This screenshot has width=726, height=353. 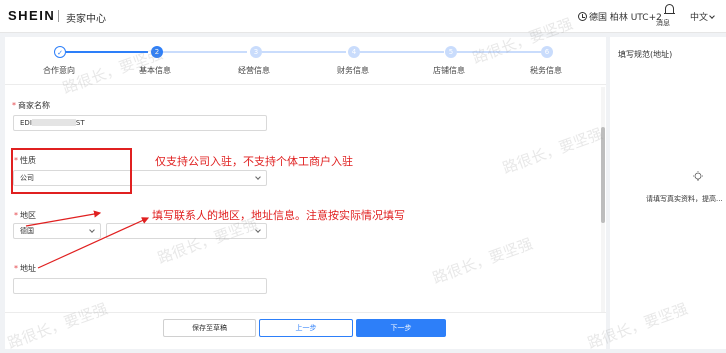 What do you see at coordinates (669, 9) in the screenshot?
I see `bell-icon` at bounding box center [669, 9].